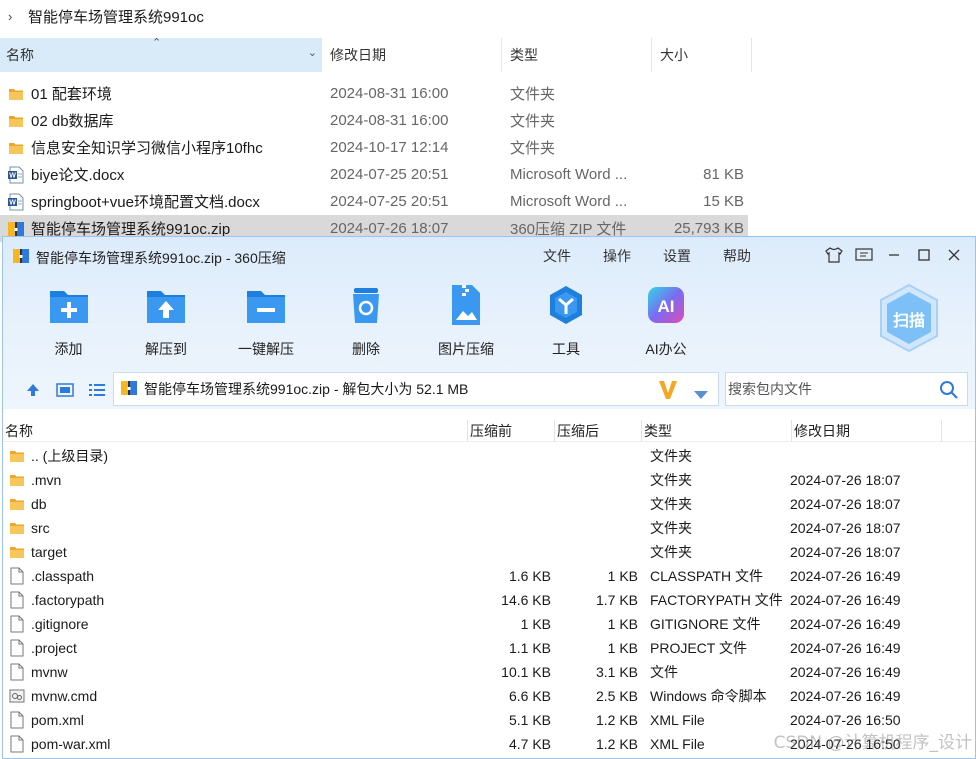 This screenshot has height=759, width=976. I want to click on minimize-icon, so click(894, 255).